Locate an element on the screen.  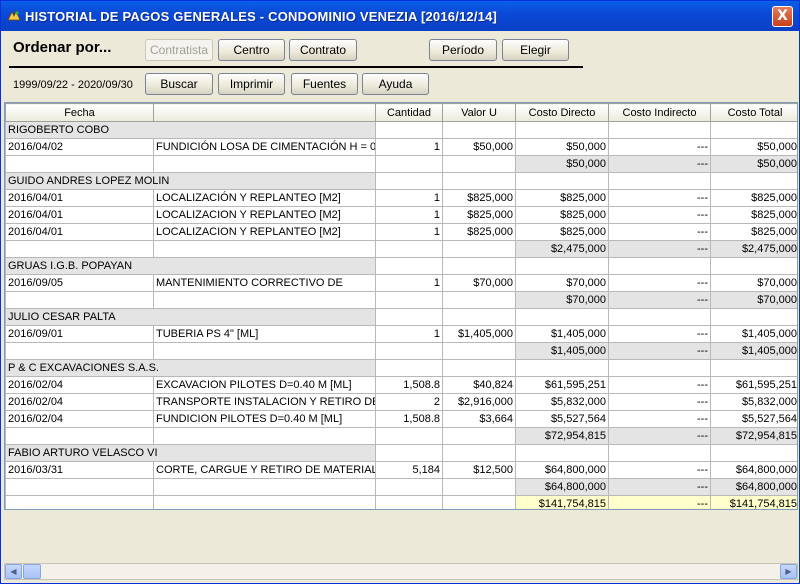
subtotal-row: $1,405,000 --- $1,405,000 is located at coordinates (401, 351).